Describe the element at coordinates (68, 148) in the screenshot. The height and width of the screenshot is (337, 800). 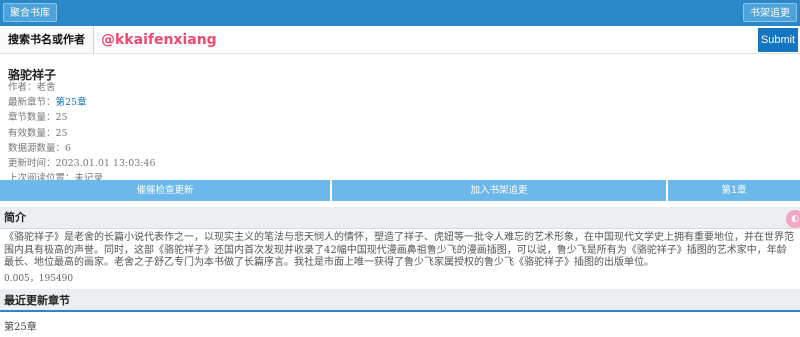
I see `source-count-value: 6` at that location.